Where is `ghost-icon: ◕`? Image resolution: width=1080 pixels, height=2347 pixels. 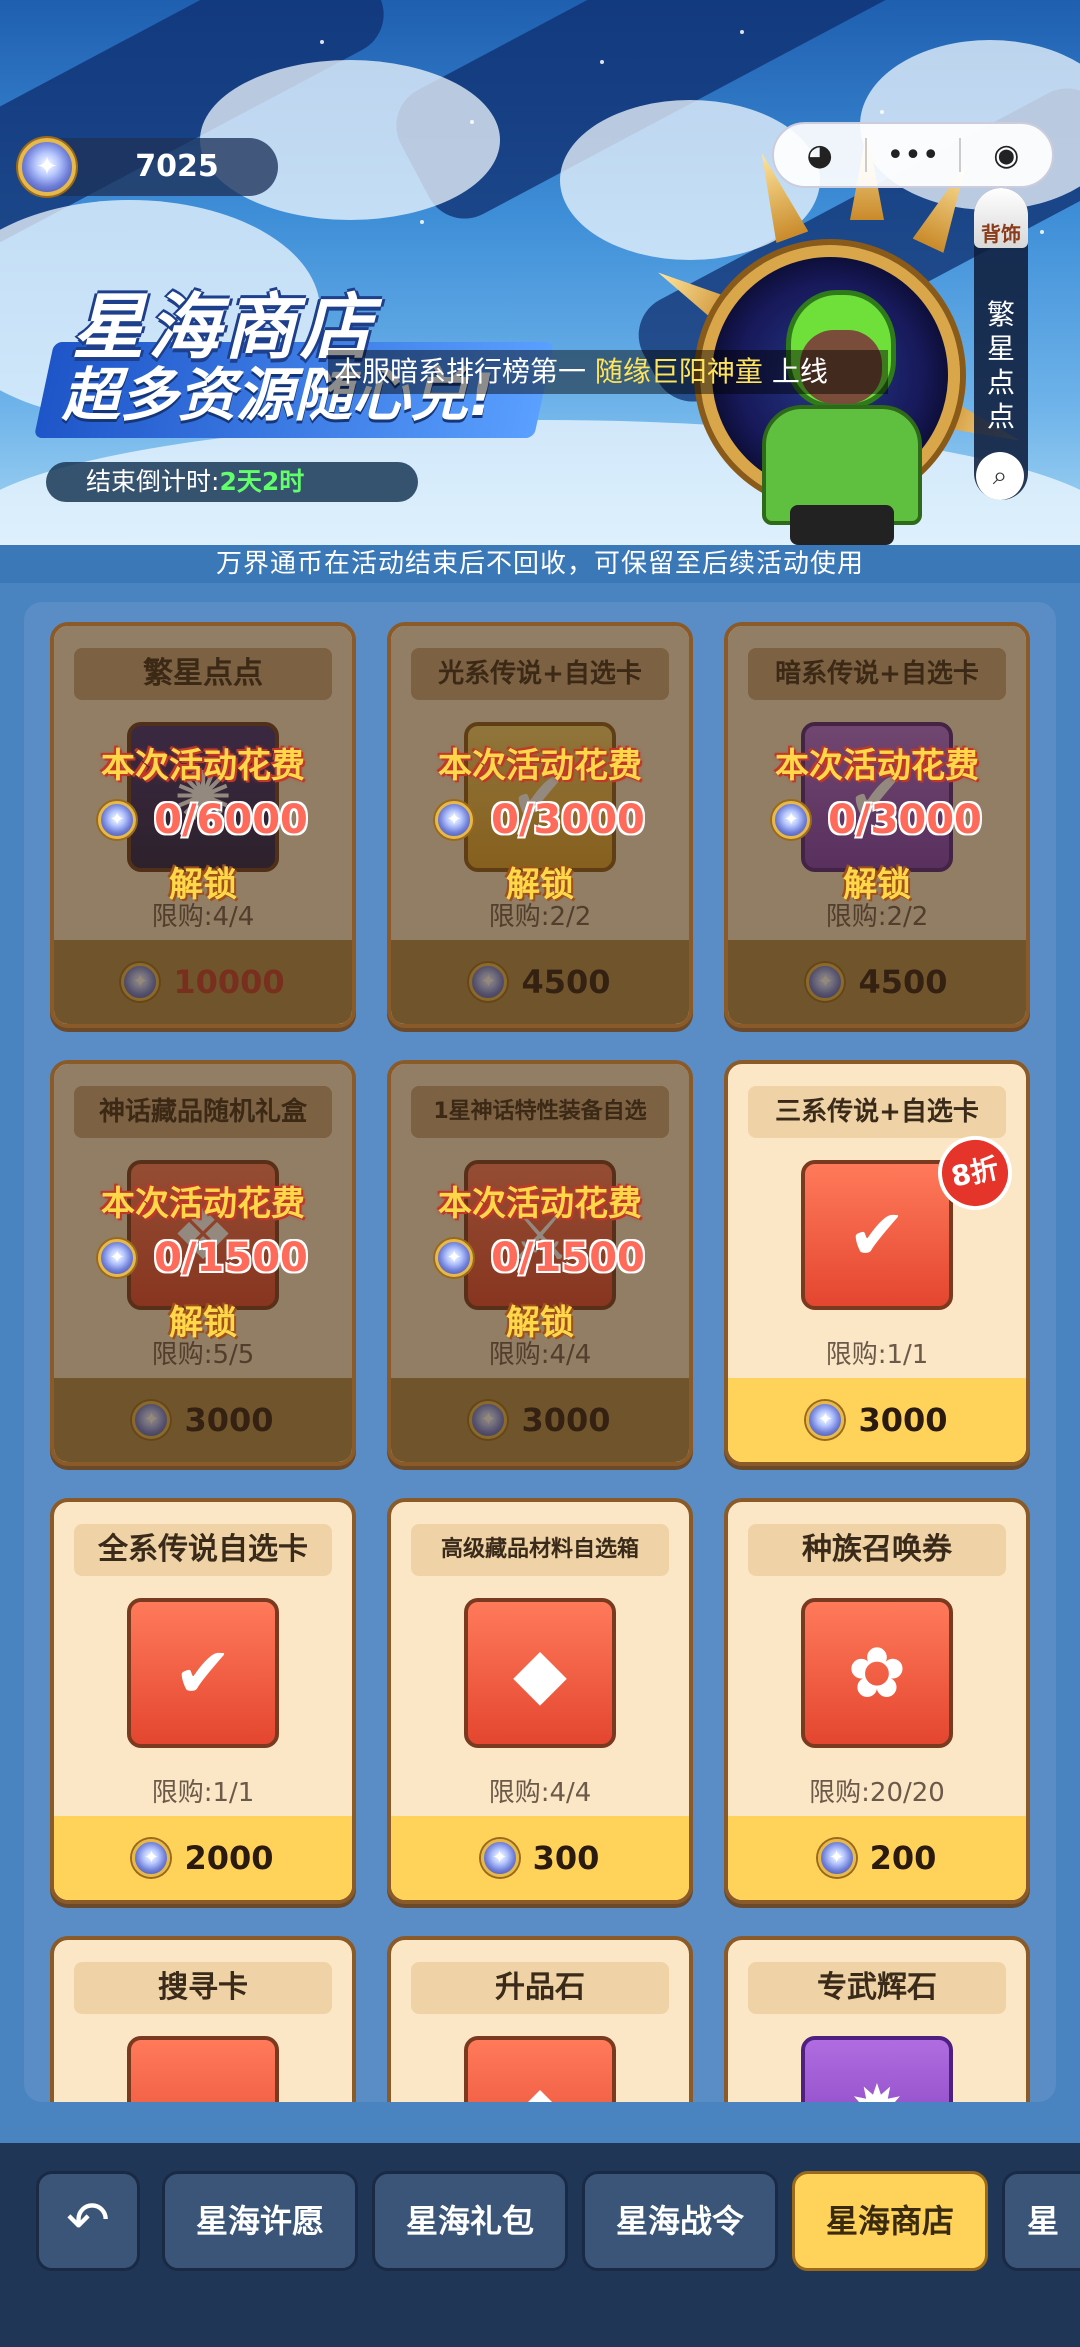 ghost-icon: ◕ is located at coordinates (819, 155).